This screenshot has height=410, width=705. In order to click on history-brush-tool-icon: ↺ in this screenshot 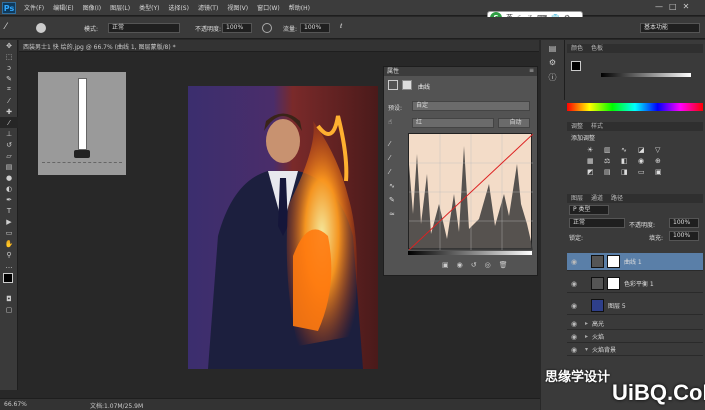, I will do `click(9, 144)`.